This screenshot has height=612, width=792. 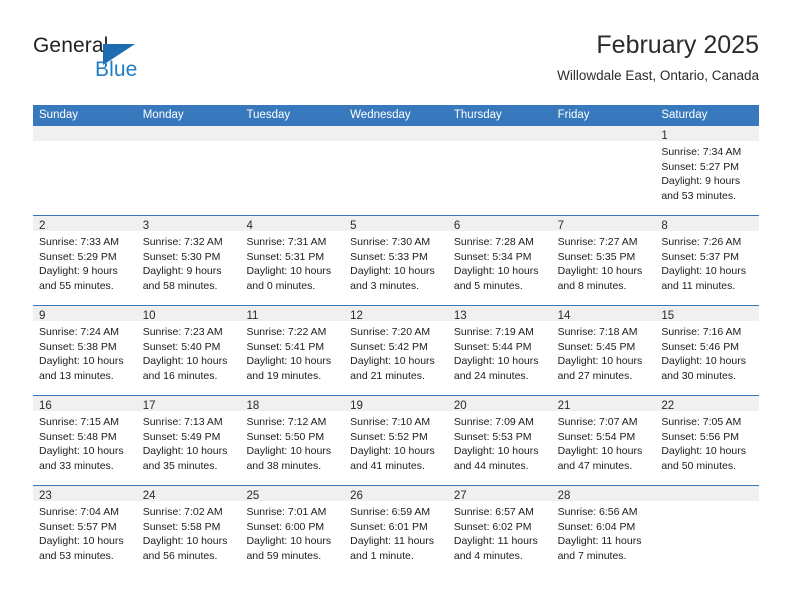 I want to click on day-detail-line: and 3 minutes., so click(x=385, y=285).